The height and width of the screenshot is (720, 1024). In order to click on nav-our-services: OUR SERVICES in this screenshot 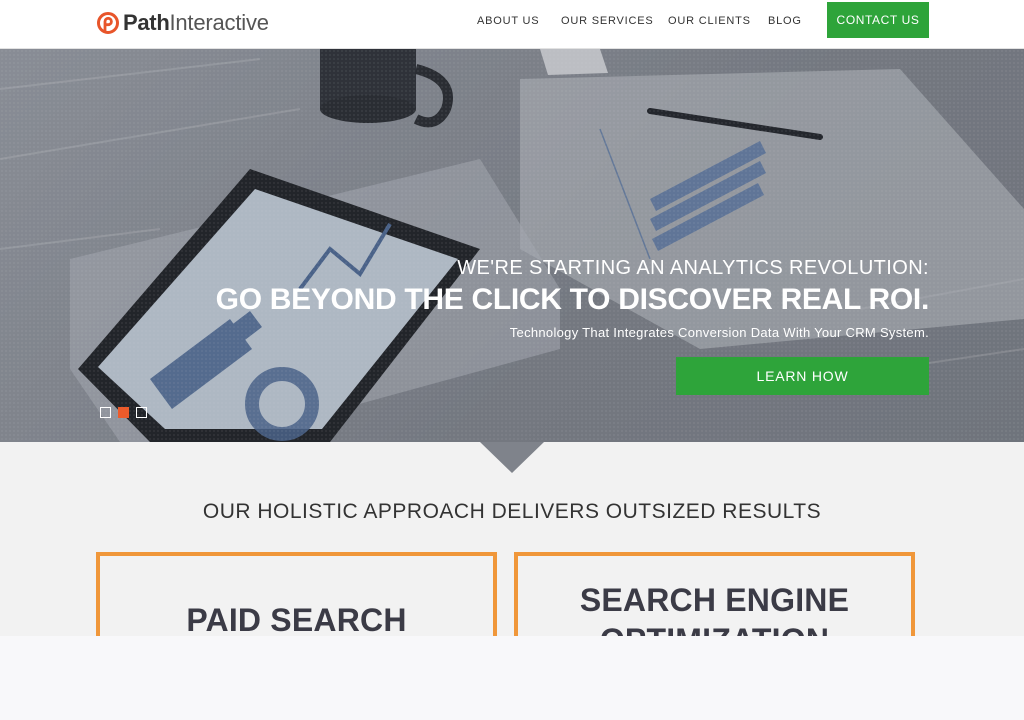, I will do `click(607, 21)`.